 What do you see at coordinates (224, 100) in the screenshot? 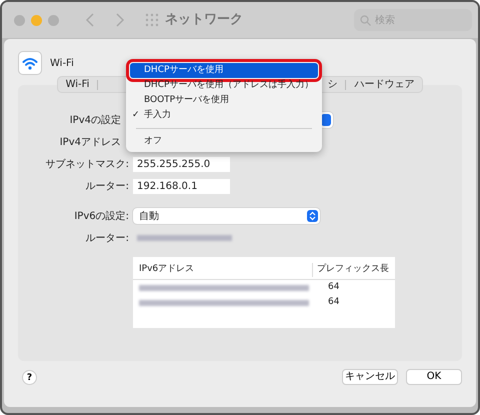
I see `menu-item: BOOTPサーバを使用` at bounding box center [224, 100].